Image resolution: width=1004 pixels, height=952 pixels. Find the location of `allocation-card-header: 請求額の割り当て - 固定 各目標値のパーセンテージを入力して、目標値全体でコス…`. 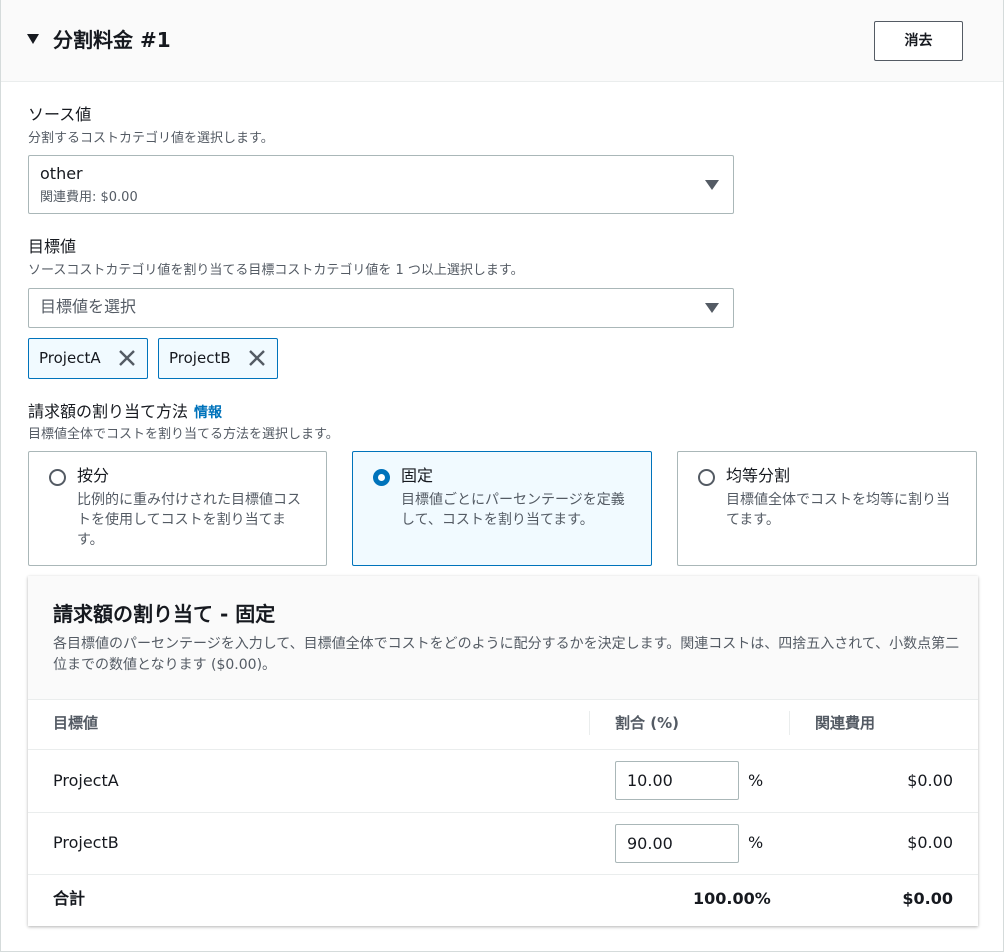

allocation-card-header: 請求額の割り当て - 固定 各目標値のパーセンテージを入力して、目標値全体でコス… is located at coordinates (503, 638).